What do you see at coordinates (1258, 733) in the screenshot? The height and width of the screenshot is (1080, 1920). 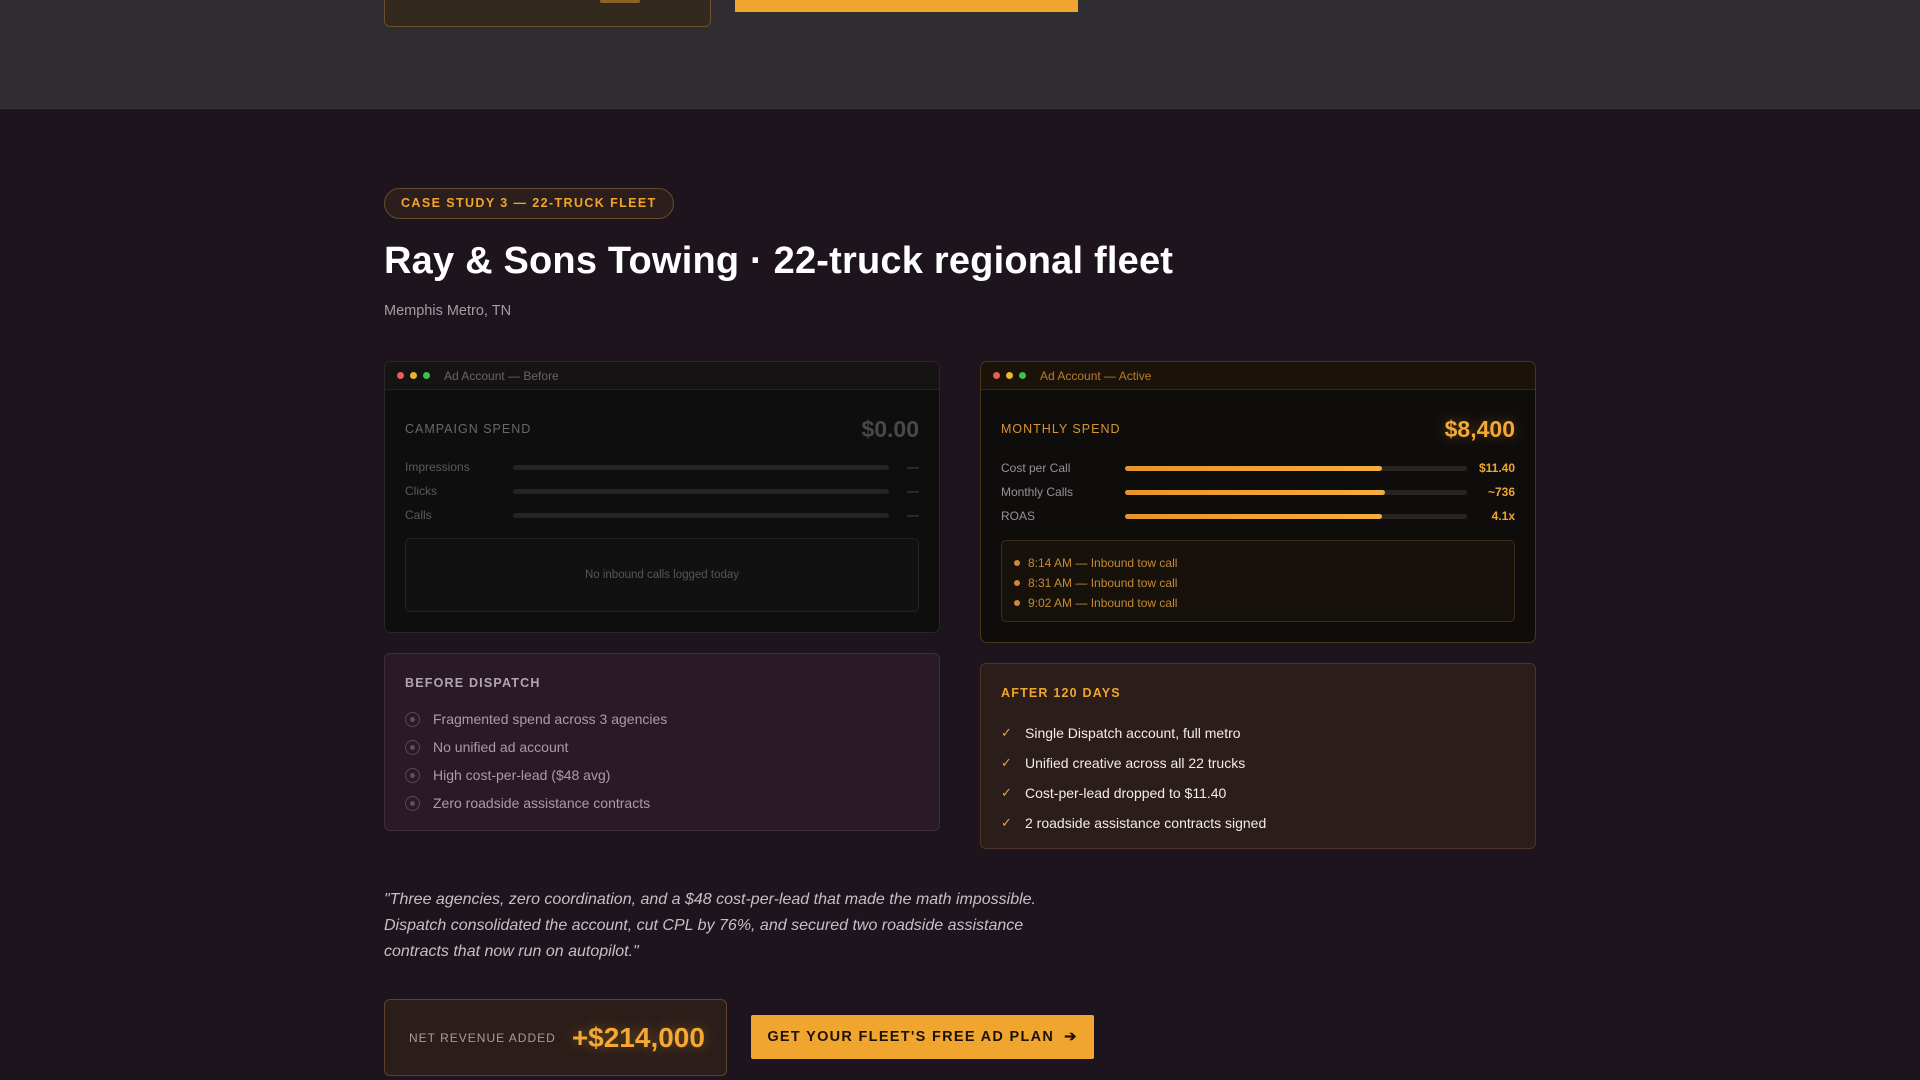 I see `list-item: ✓ Single Dispatch account, full metro` at bounding box center [1258, 733].